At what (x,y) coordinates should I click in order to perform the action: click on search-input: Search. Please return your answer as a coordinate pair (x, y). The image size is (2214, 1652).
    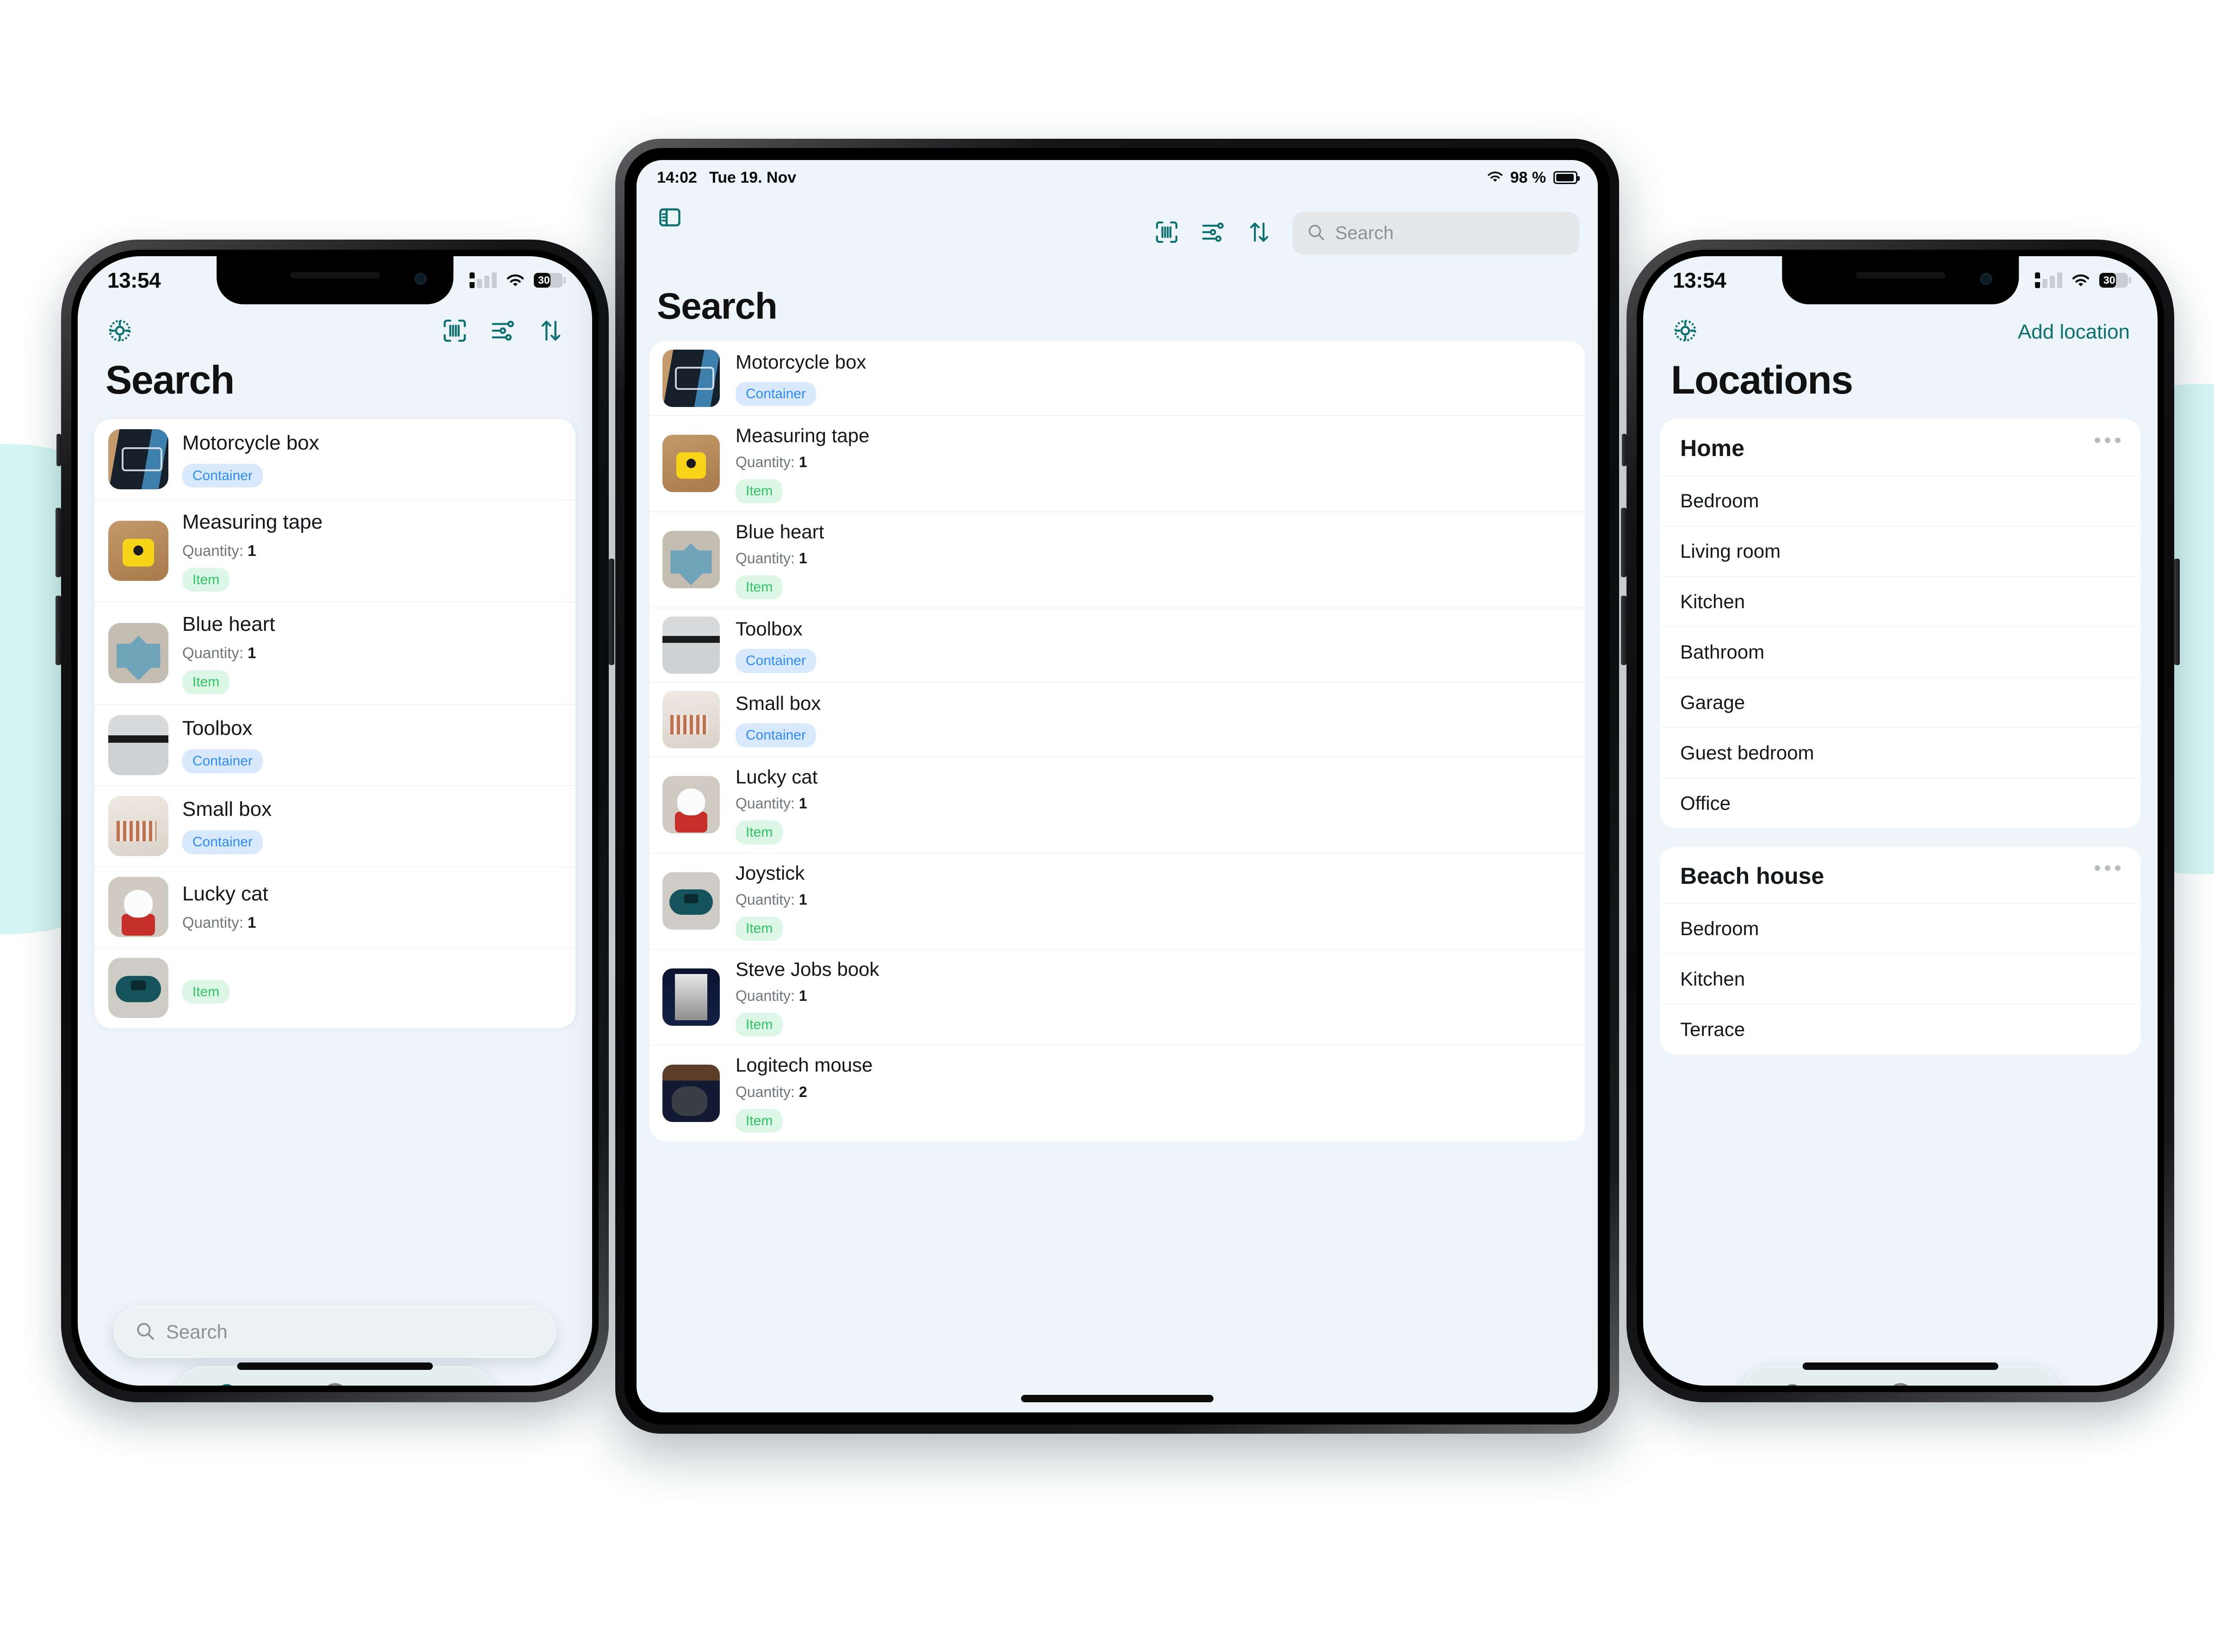
    Looking at the image, I should click on (335, 1332).